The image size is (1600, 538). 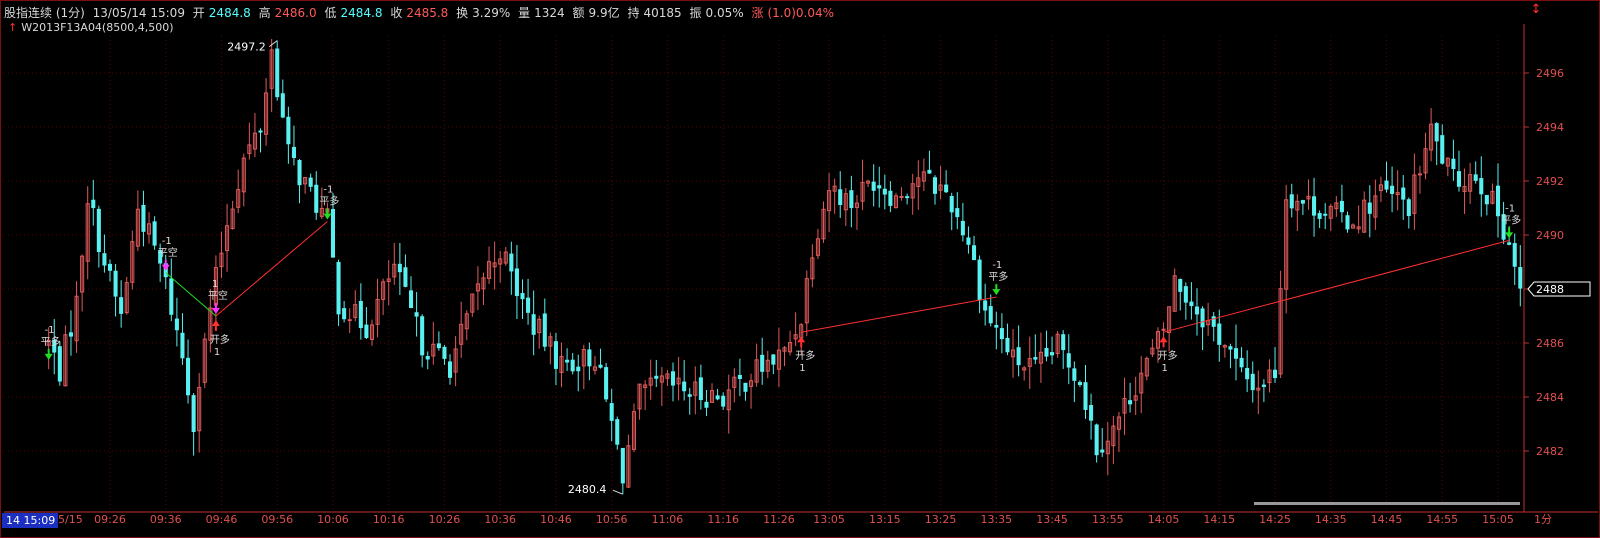 What do you see at coordinates (1163, 342) in the screenshot?
I see `signal-arrow-up-icon` at bounding box center [1163, 342].